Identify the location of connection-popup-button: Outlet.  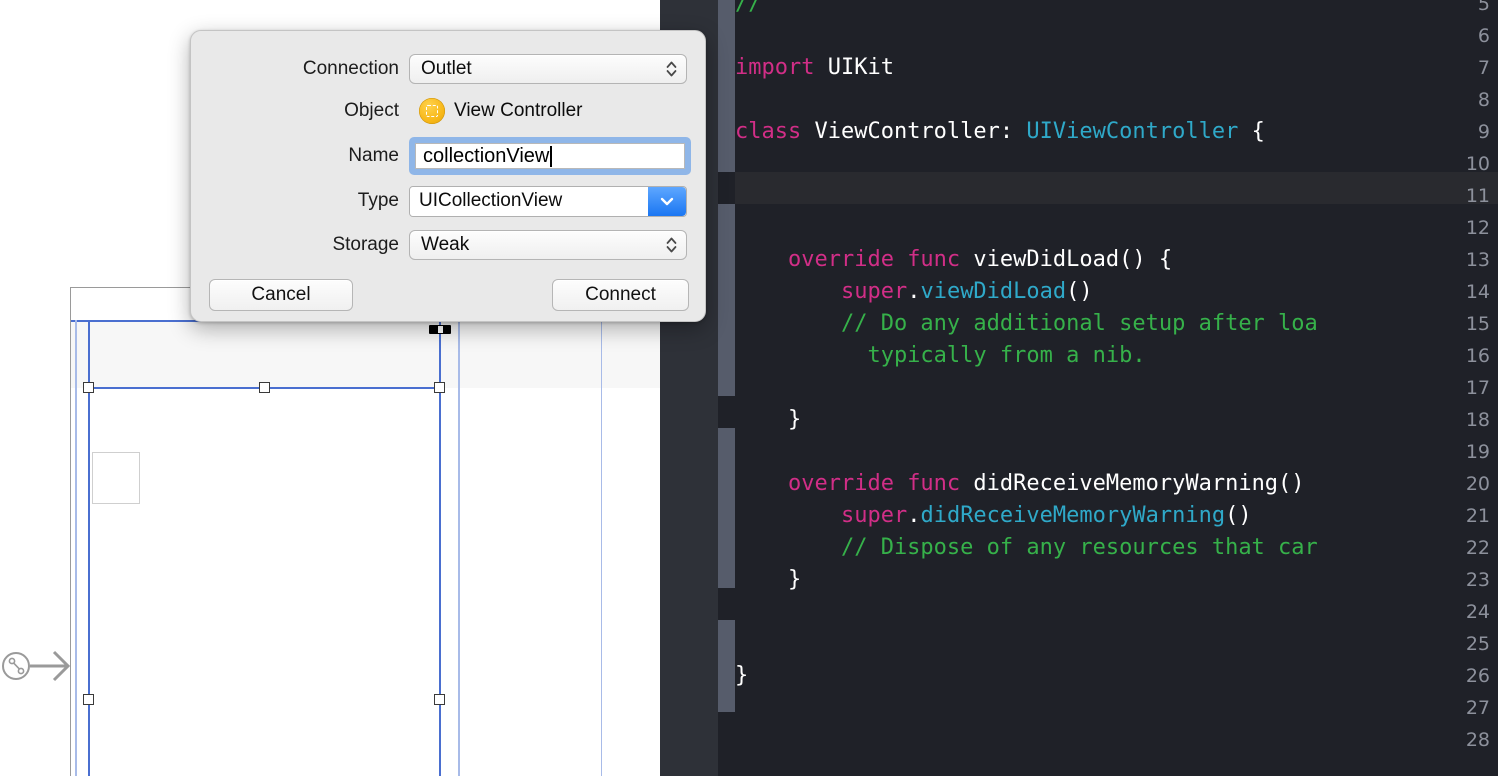
(548, 69).